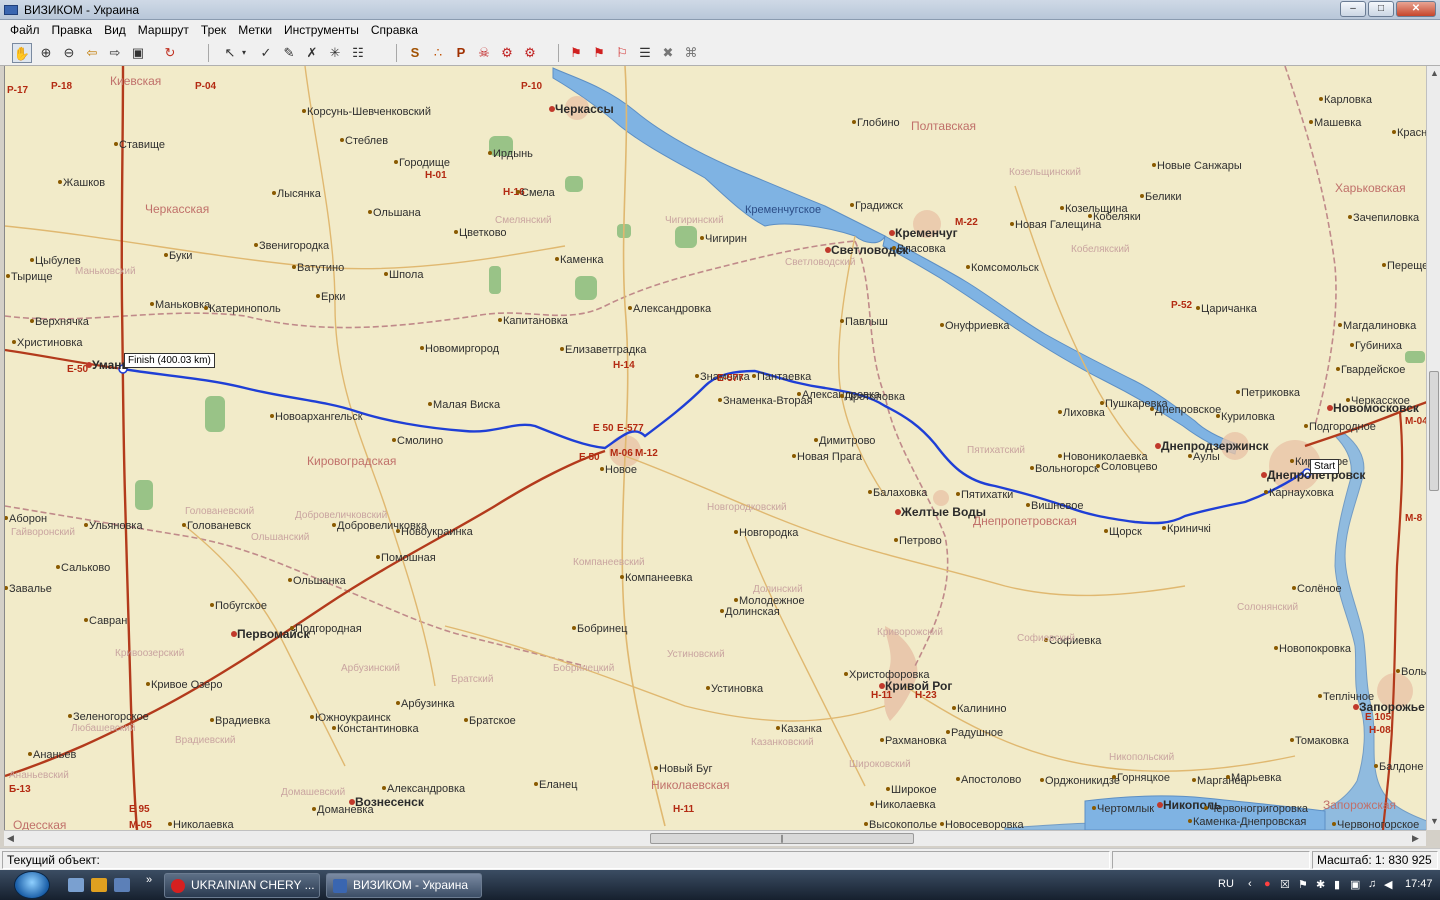 This screenshot has height=900, width=1440. I want to click on minimize-button: –, so click(1353, 9).